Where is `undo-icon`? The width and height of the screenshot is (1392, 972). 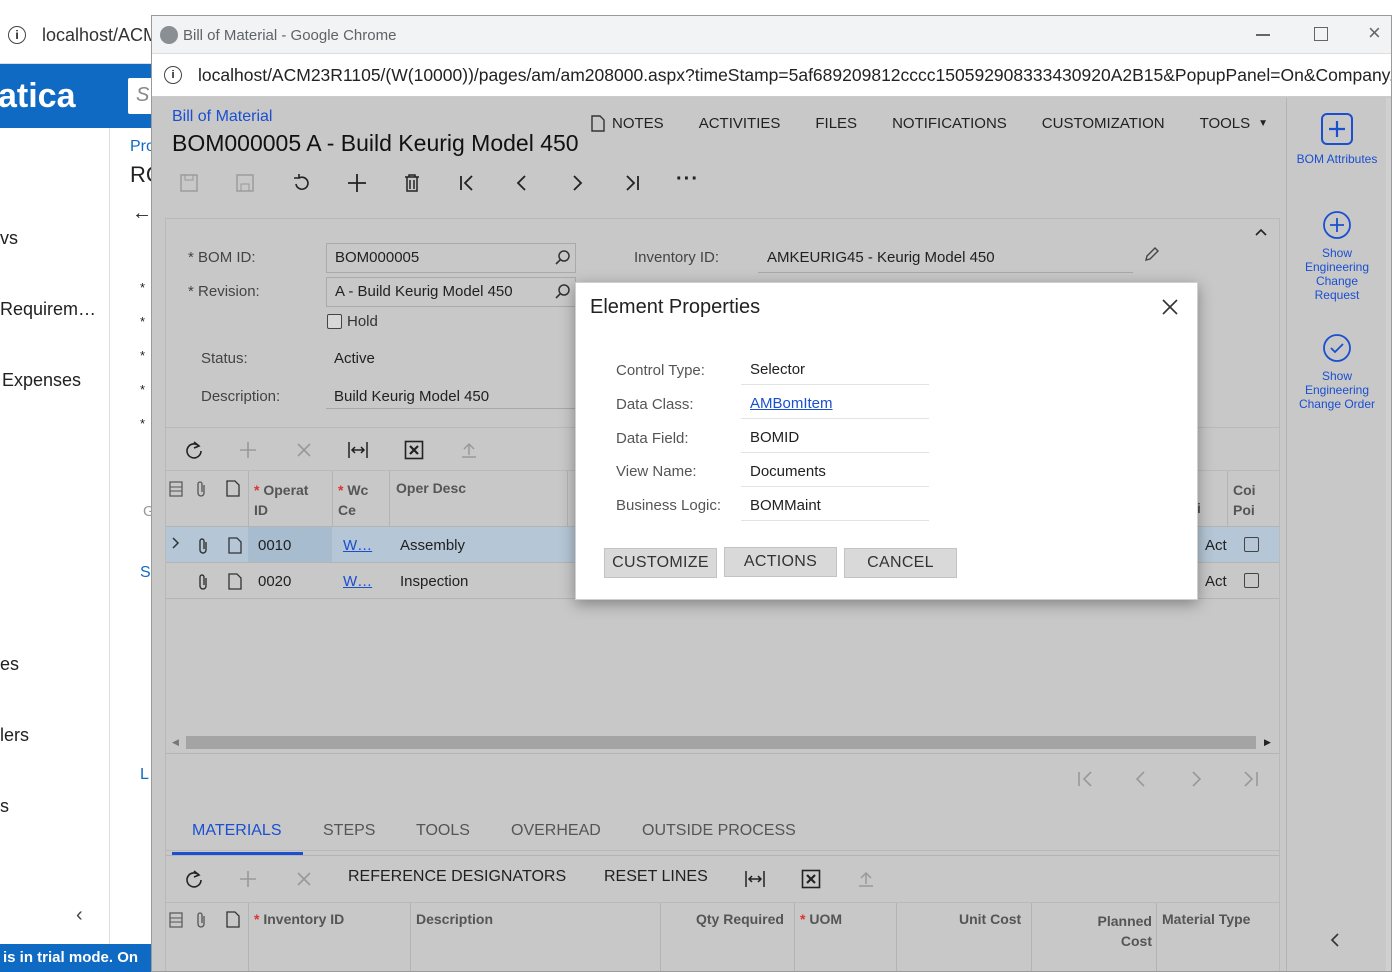
undo-icon is located at coordinates (301, 183).